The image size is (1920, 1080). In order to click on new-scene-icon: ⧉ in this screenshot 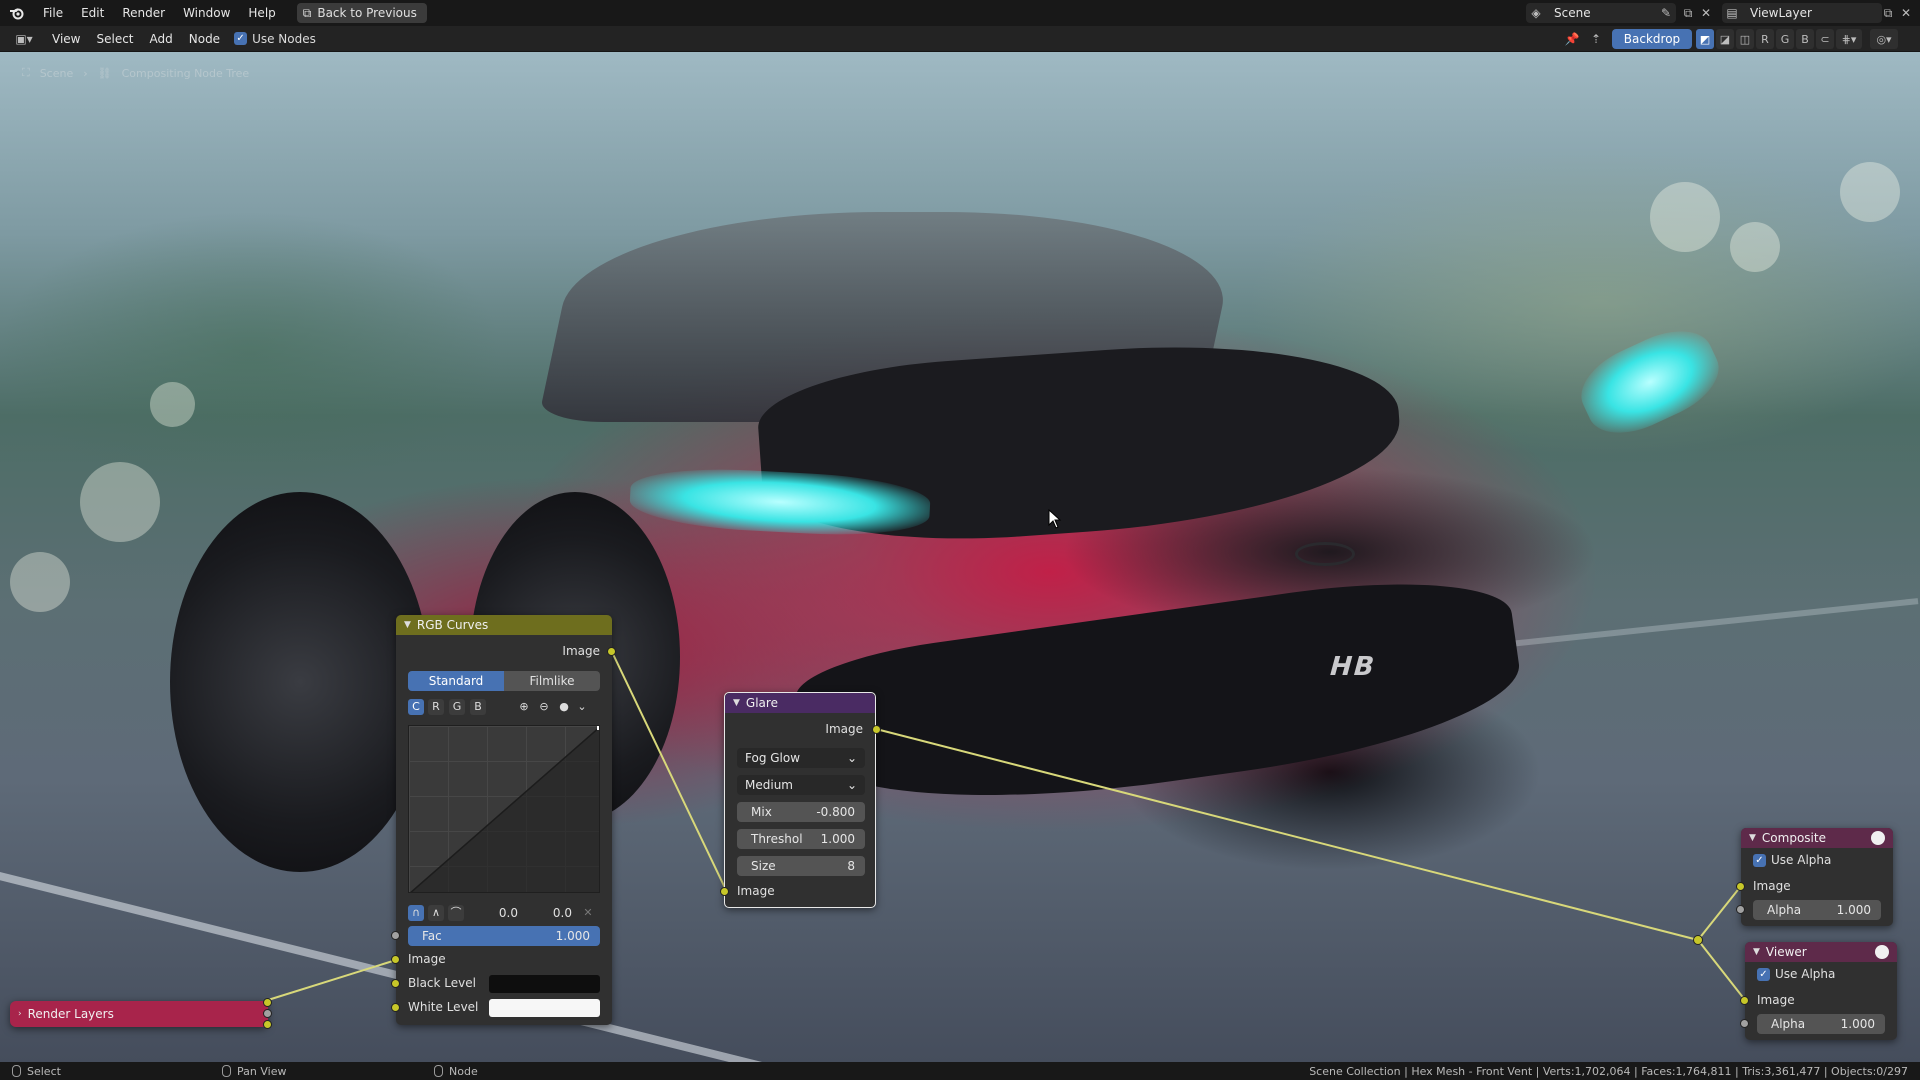, I will do `click(1688, 13)`.